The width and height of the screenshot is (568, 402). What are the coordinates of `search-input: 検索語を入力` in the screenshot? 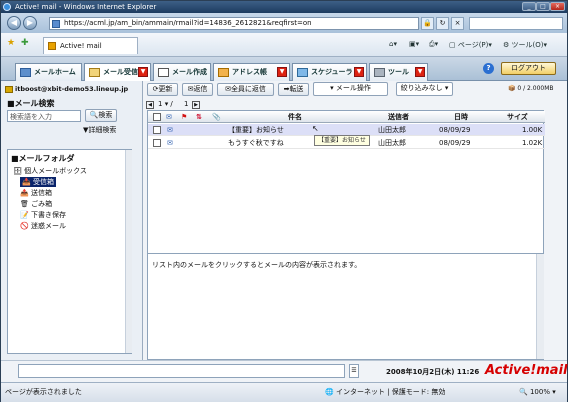 It's located at (44, 116).